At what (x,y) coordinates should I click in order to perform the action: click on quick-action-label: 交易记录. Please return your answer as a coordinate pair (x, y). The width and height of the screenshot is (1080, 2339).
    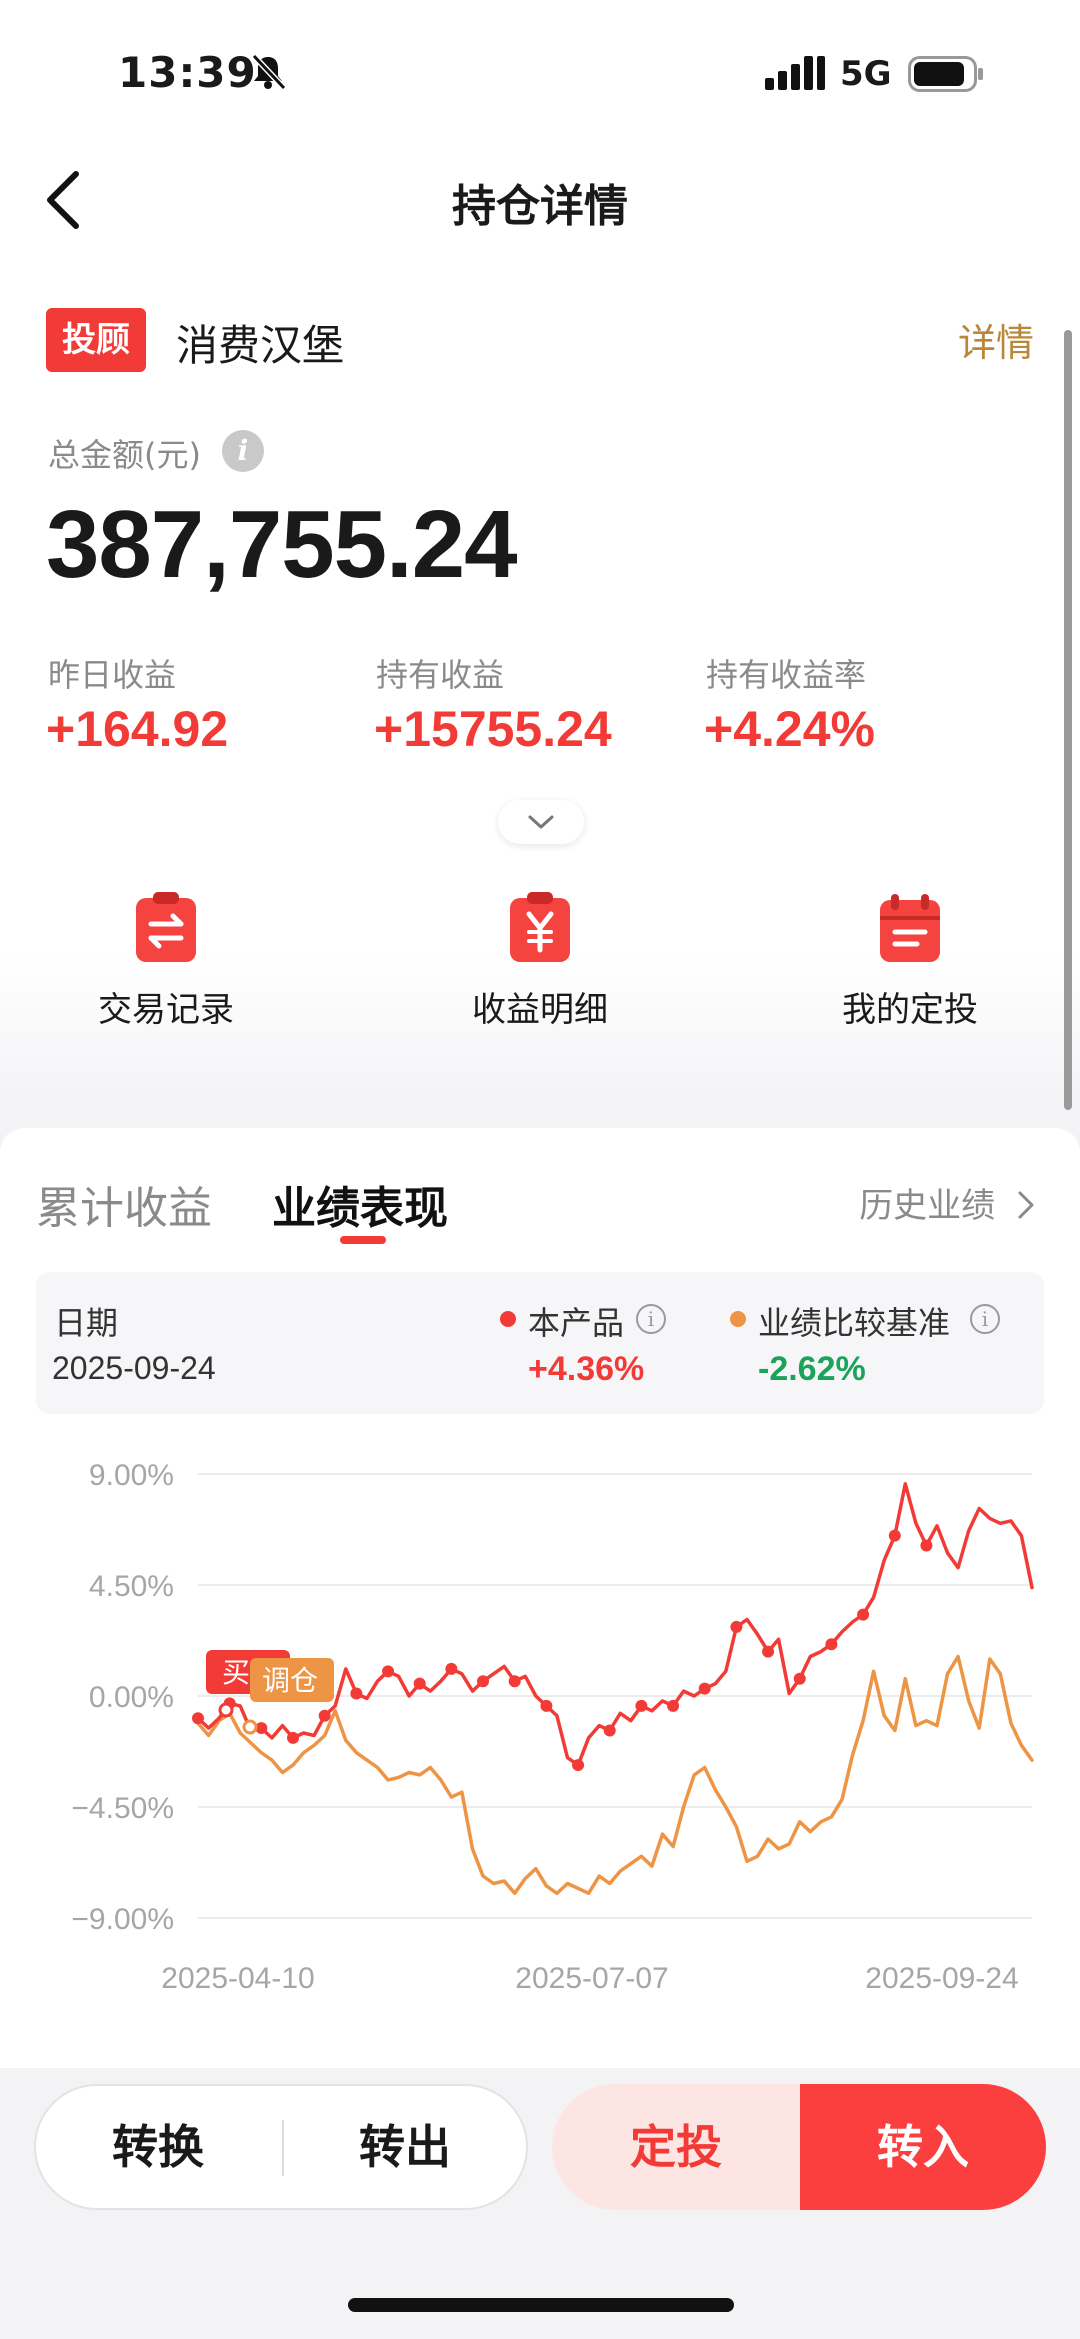
    Looking at the image, I should click on (166, 1010).